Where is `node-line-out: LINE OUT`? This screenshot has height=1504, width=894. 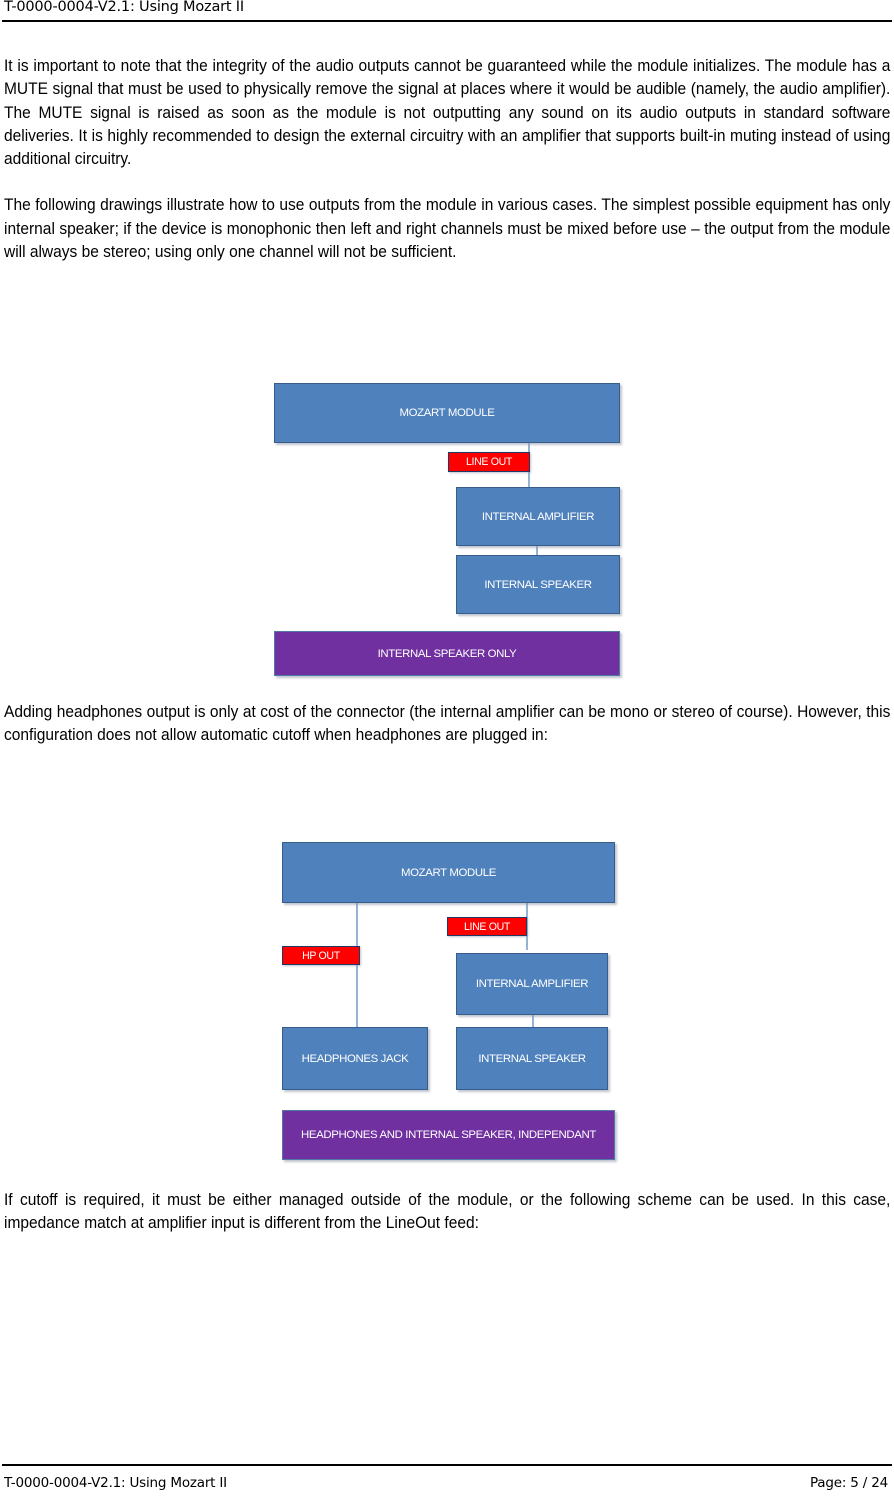
node-line-out: LINE OUT is located at coordinates (489, 462).